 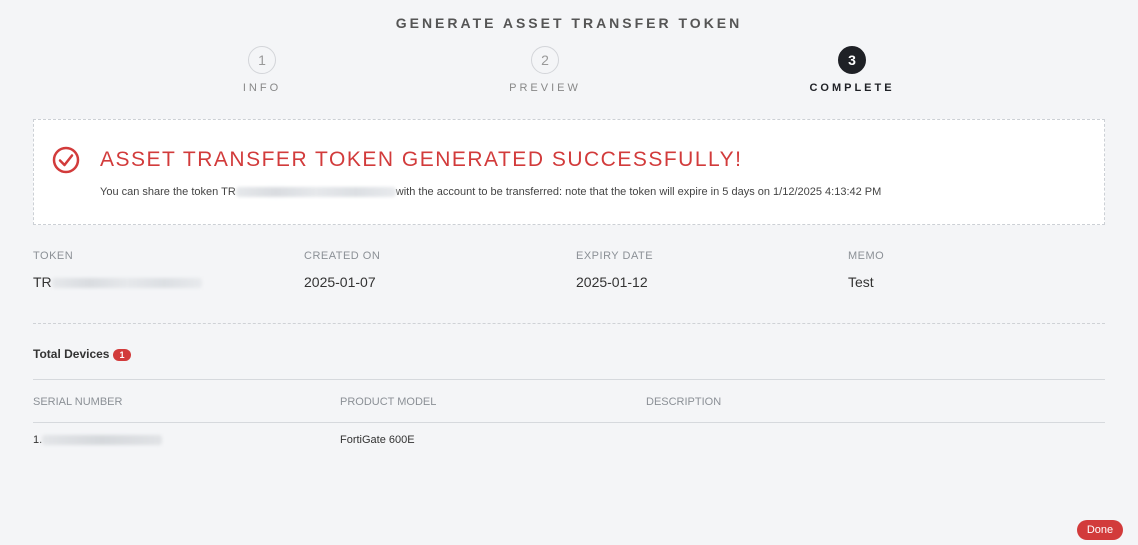 I want to click on step-number: 2, so click(x=545, y=60).